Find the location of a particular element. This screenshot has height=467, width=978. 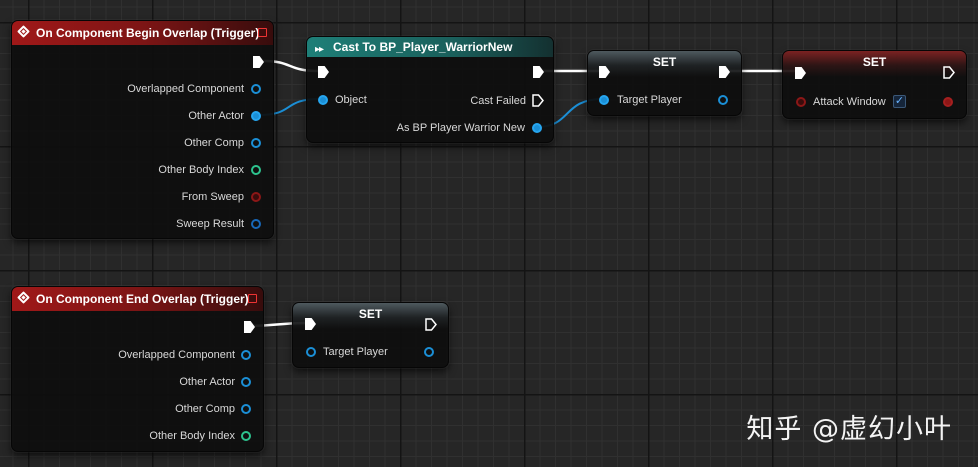

pin-label: Sweep Result is located at coordinates (210, 224).